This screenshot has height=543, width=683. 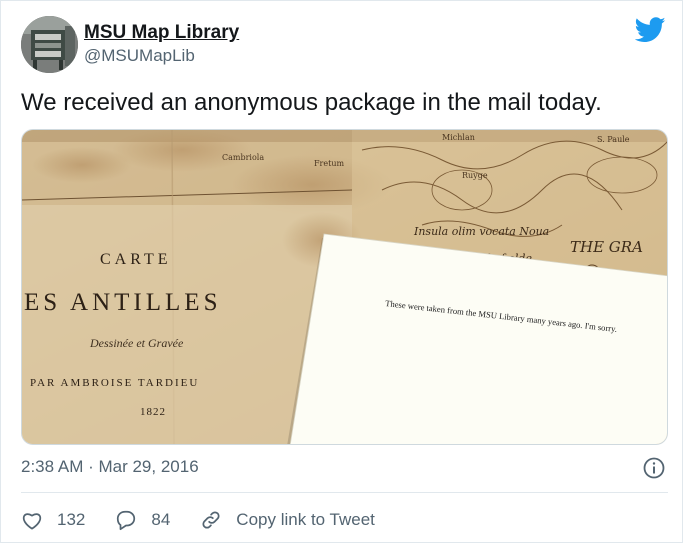 What do you see at coordinates (71, 519) in the screenshot?
I see `like-count: 132` at bounding box center [71, 519].